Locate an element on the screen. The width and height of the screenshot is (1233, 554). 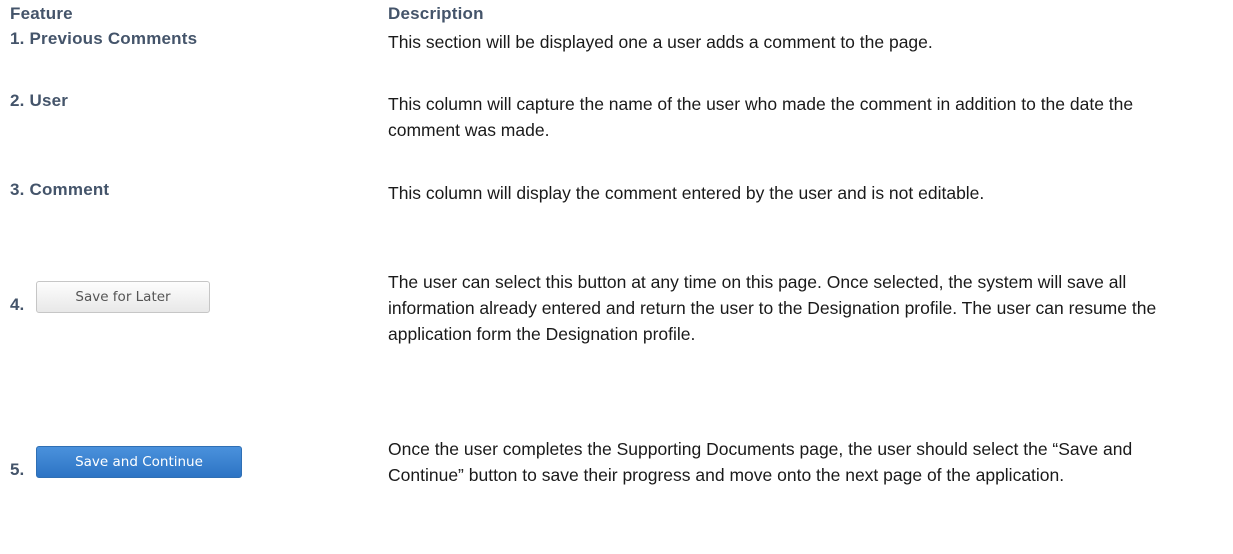
feature-column-header: Feature is located at coordinates (41, 13).